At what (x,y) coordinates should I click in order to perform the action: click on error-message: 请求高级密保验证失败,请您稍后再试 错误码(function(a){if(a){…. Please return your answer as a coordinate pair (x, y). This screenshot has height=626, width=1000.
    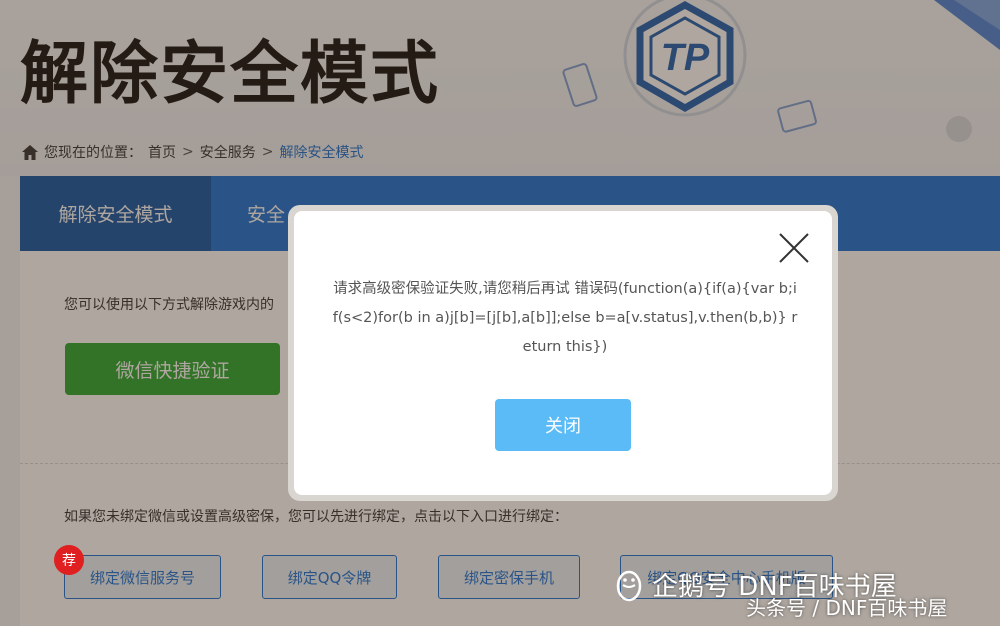
    Looking at the image, I should click on (565, 318).